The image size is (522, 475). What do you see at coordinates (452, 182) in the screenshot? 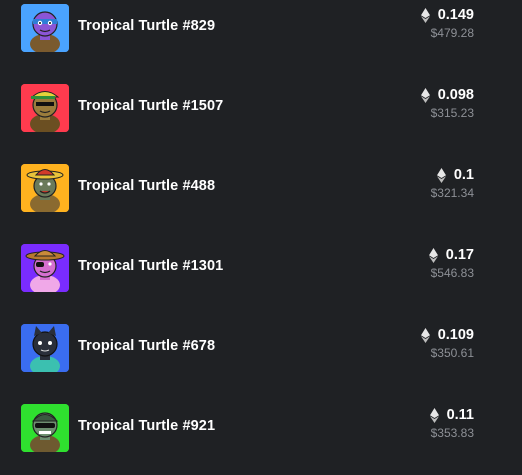
I see `price: 0.1 $321.34` at bounding box center [452, 182].